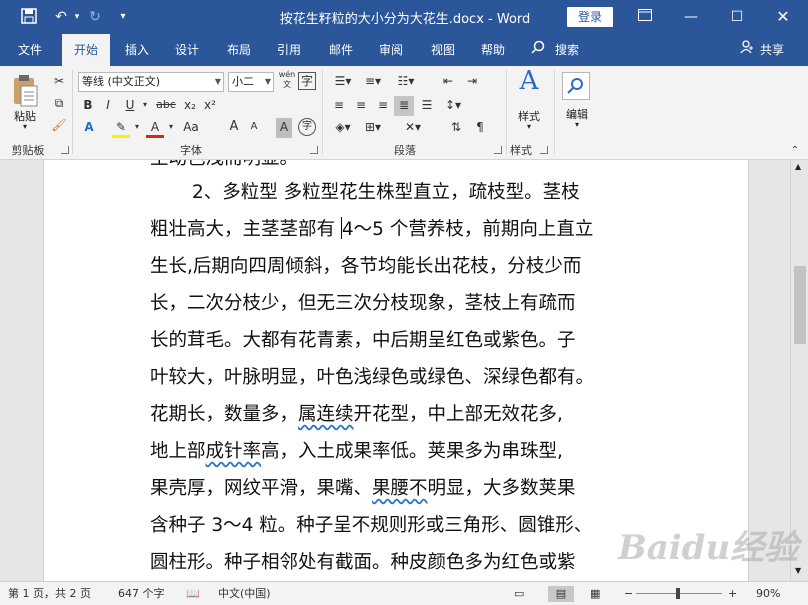  What do you see at coordinates (267, 81) in the screenshot?
I see `chevron-down-icon: ▼` at bounding box center [267, 81].